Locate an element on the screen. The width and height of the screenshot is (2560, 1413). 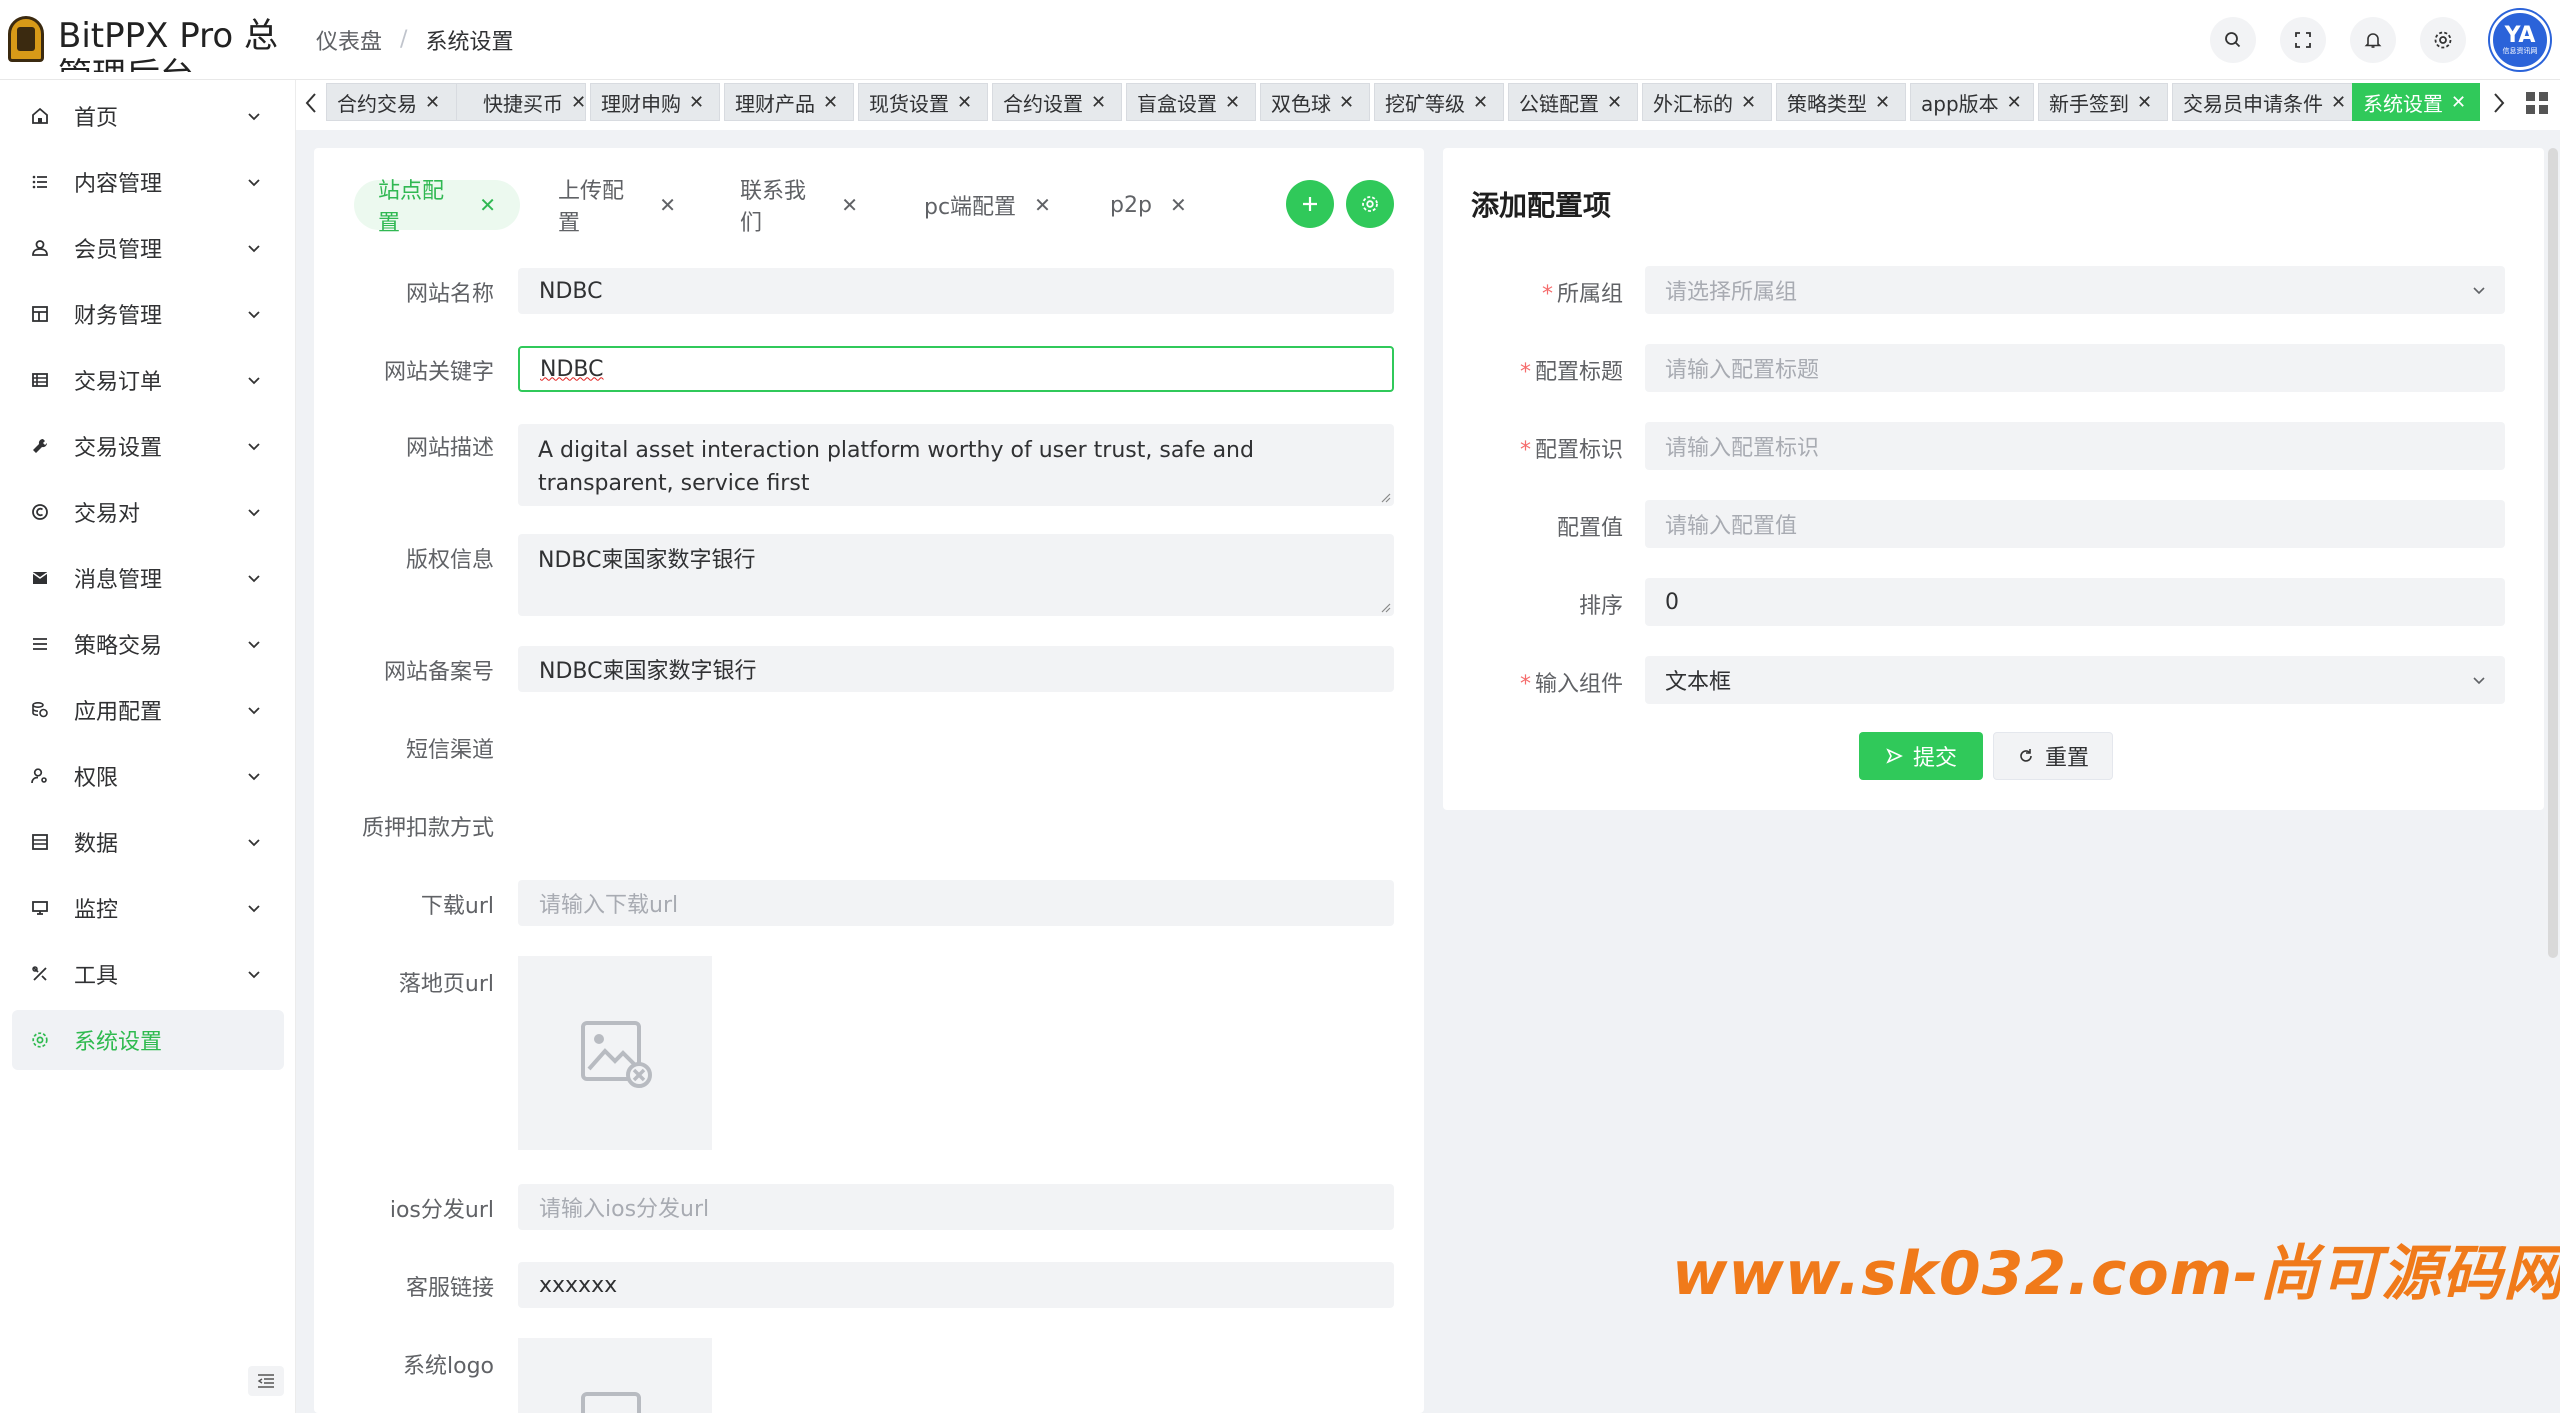
sidebar-item-members: 会员管理 is located at coordinates (148, 248).